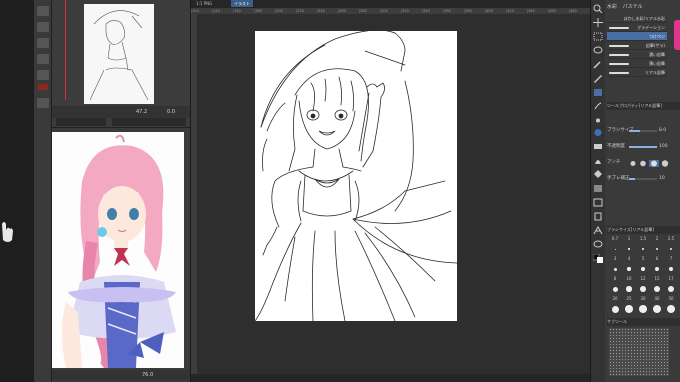 Image resolution: width=680 pixels, height=382 pixels. I want to click on tab-pastel: パステル, so click(633, 7).